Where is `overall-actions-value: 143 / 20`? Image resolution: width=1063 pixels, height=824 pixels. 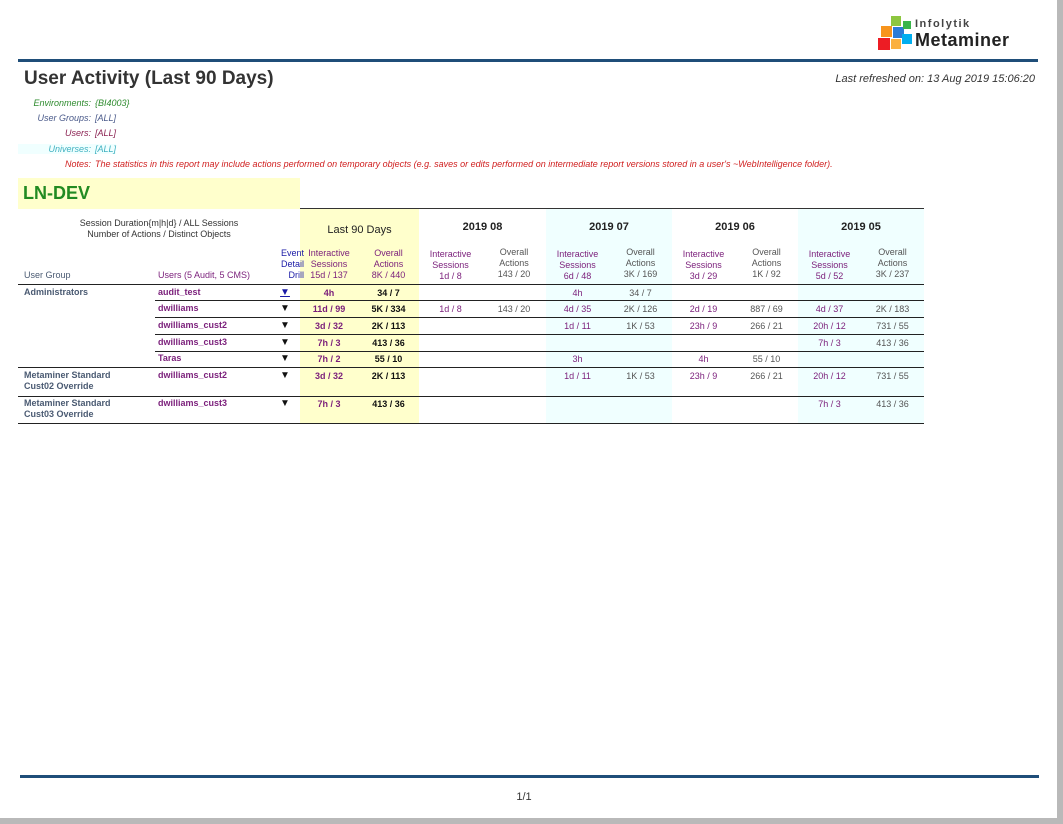
overall-actions-value: 143 / 20 is located at coordinates (514, 309).